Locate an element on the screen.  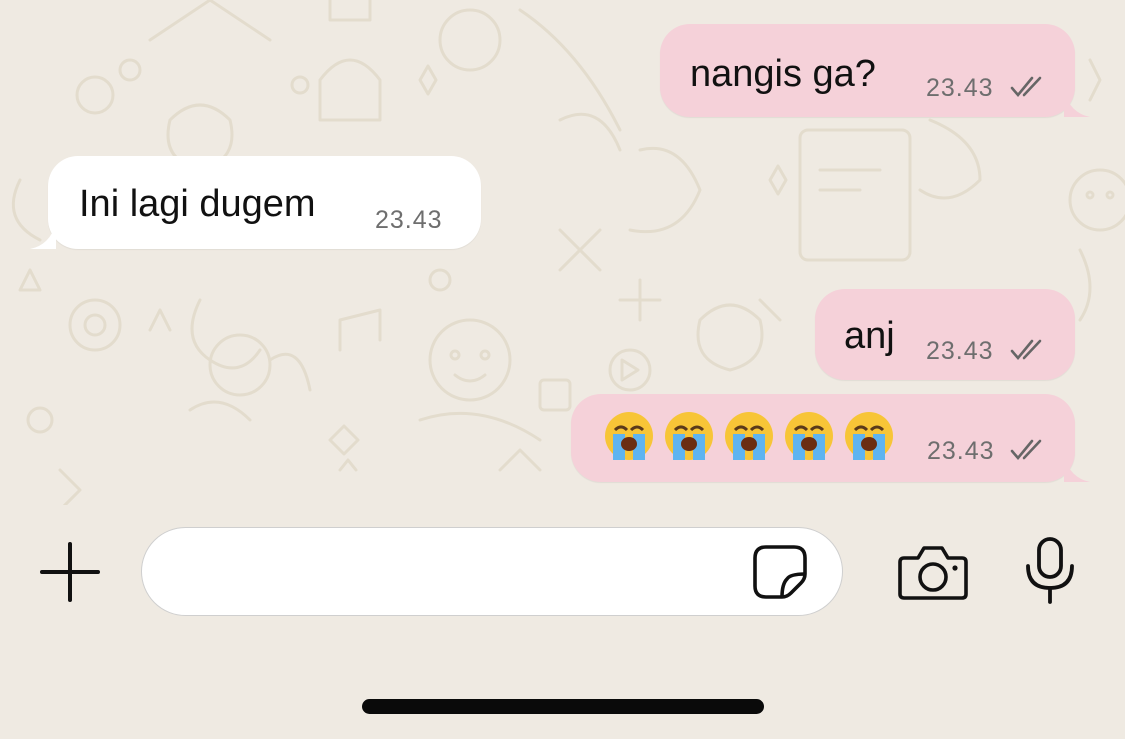
microphone-icon is located at coordinates (1050, 570).